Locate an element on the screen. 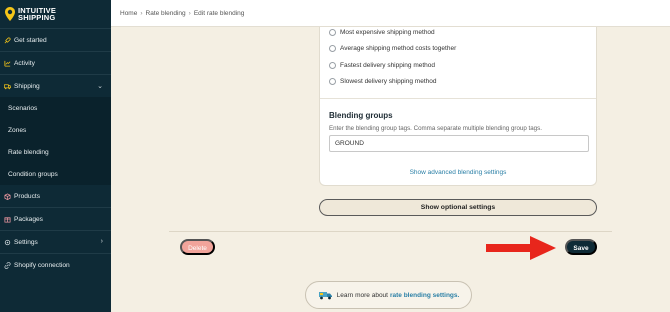 The width and height of the screenshot is (670, 312). save-button: Save is located at coordinates (581, 247).